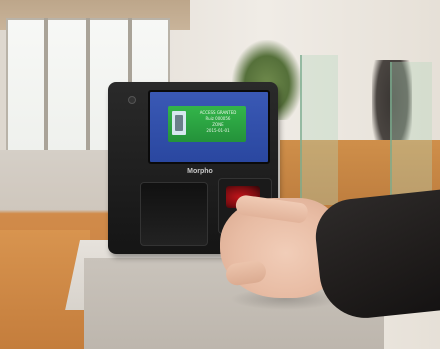 The width and height of the screenshot is (440, 349). What do you see at coordinates (218, 130) in the screenshot?
I see `status-line-4: 2015-01-01` at bounding box center [218, 130].